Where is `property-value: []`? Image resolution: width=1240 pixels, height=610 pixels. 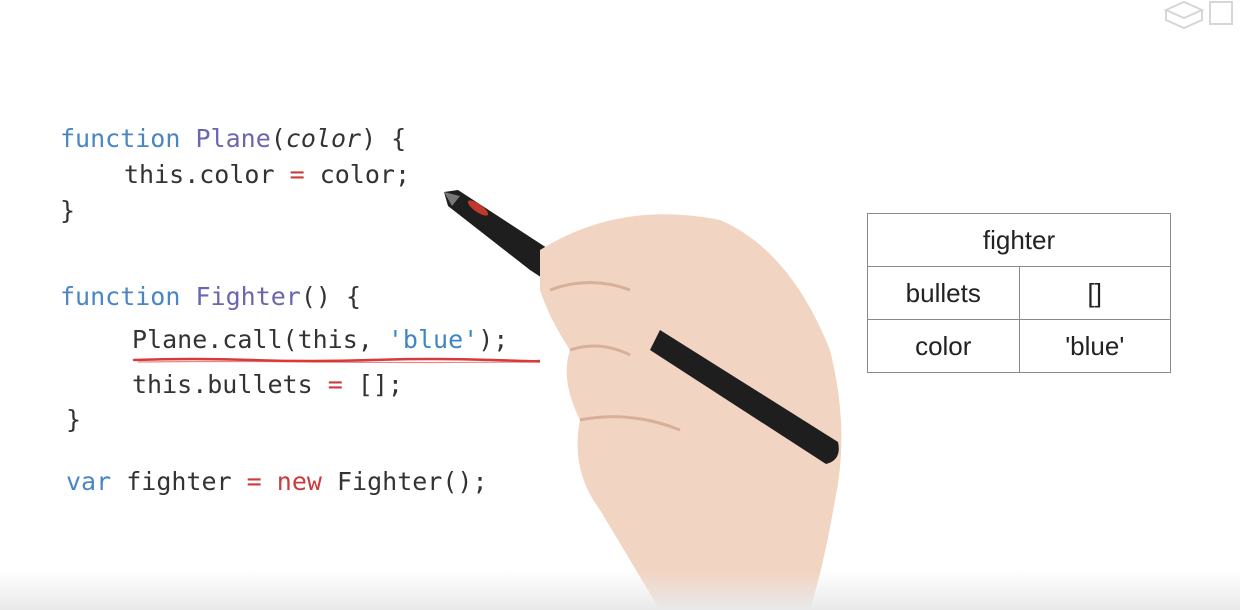
property-value: [] is located at coordinates (1094, 293).